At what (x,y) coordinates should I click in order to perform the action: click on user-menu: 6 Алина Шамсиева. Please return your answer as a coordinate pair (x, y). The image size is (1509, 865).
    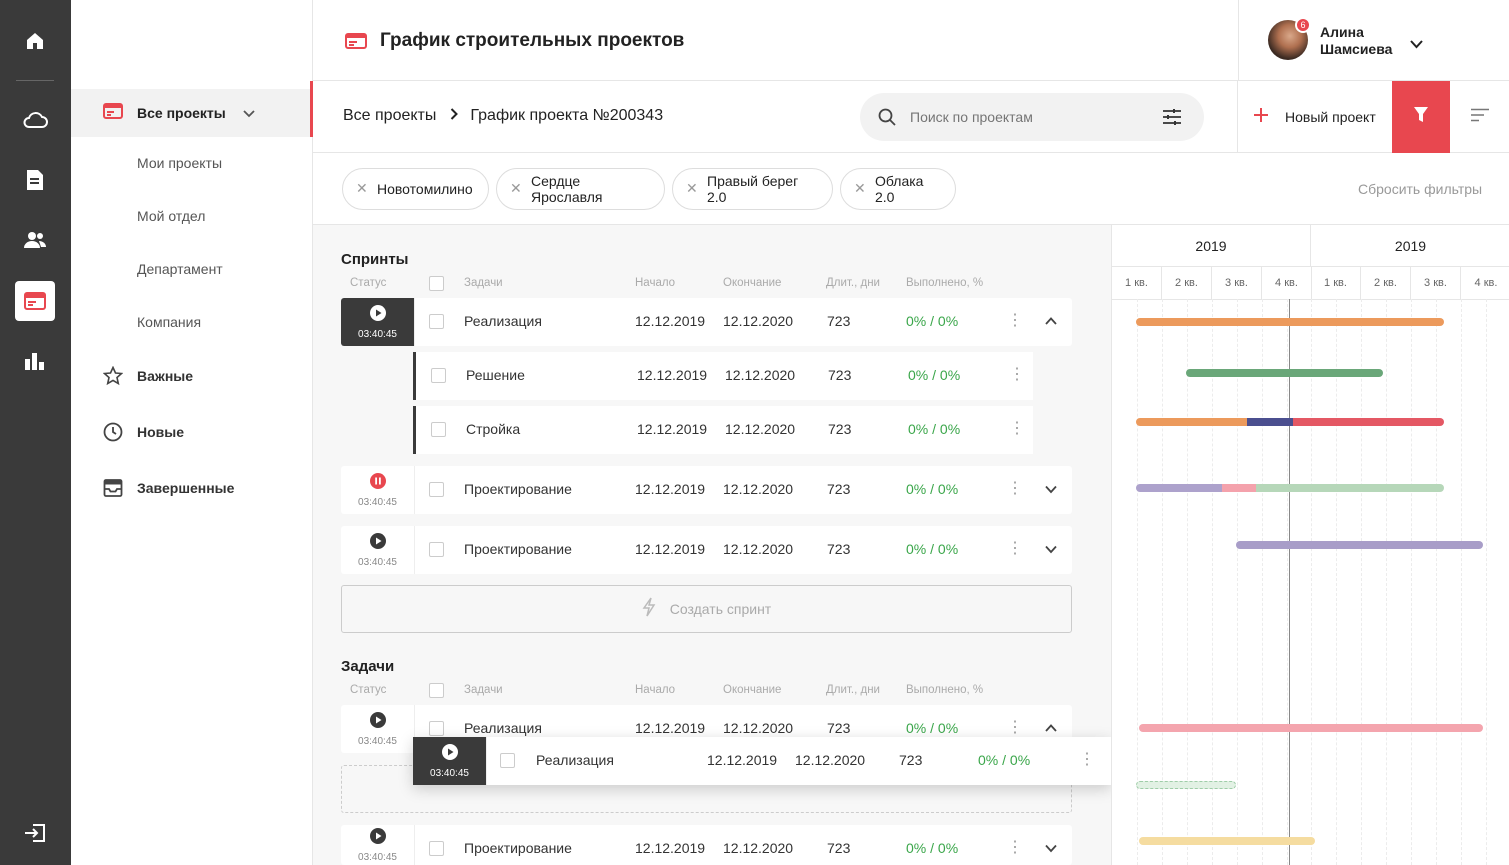
    Looking at the image, I should click on (1373, 40).